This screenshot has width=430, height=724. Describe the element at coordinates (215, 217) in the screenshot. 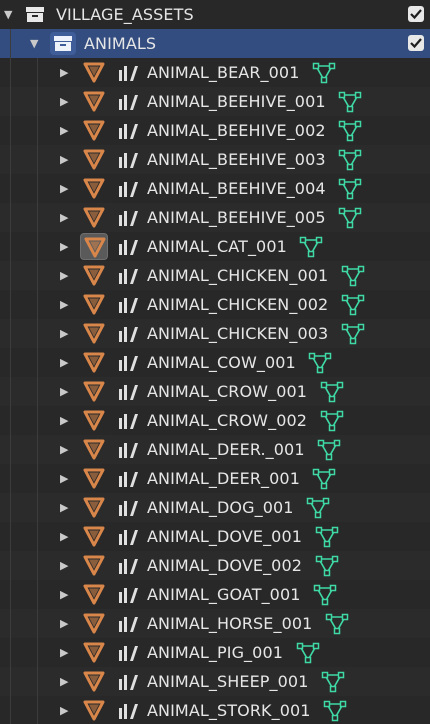

I see `object-row: ▶ ANIMAL_BEEHIVE_005` at that location.